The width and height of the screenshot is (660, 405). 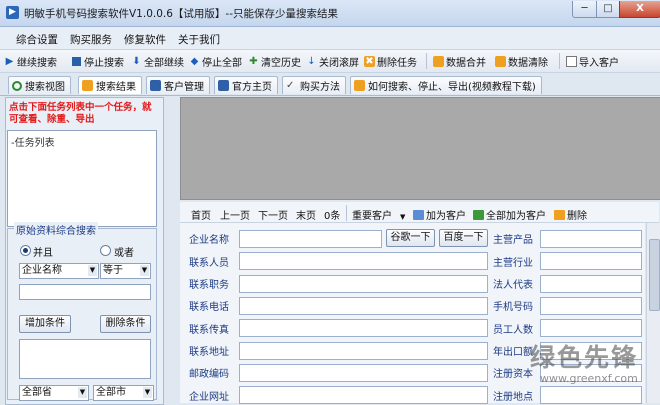 I want to click on company-name-input, so click(x=310, y=239).